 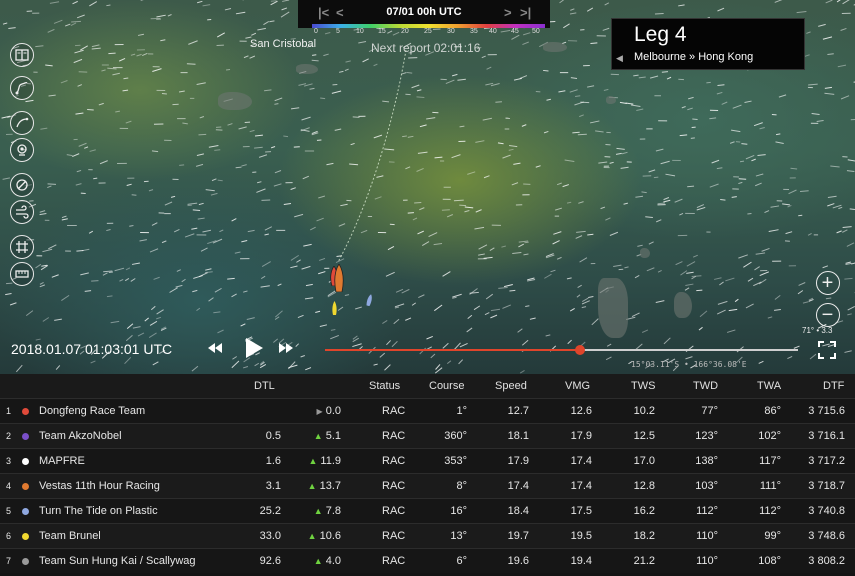 What do you see at coordinates (424, 12) in the screenshot?
I see `forecast-time-label: 07/01 00h UTC` at bounding box center [424, 12].